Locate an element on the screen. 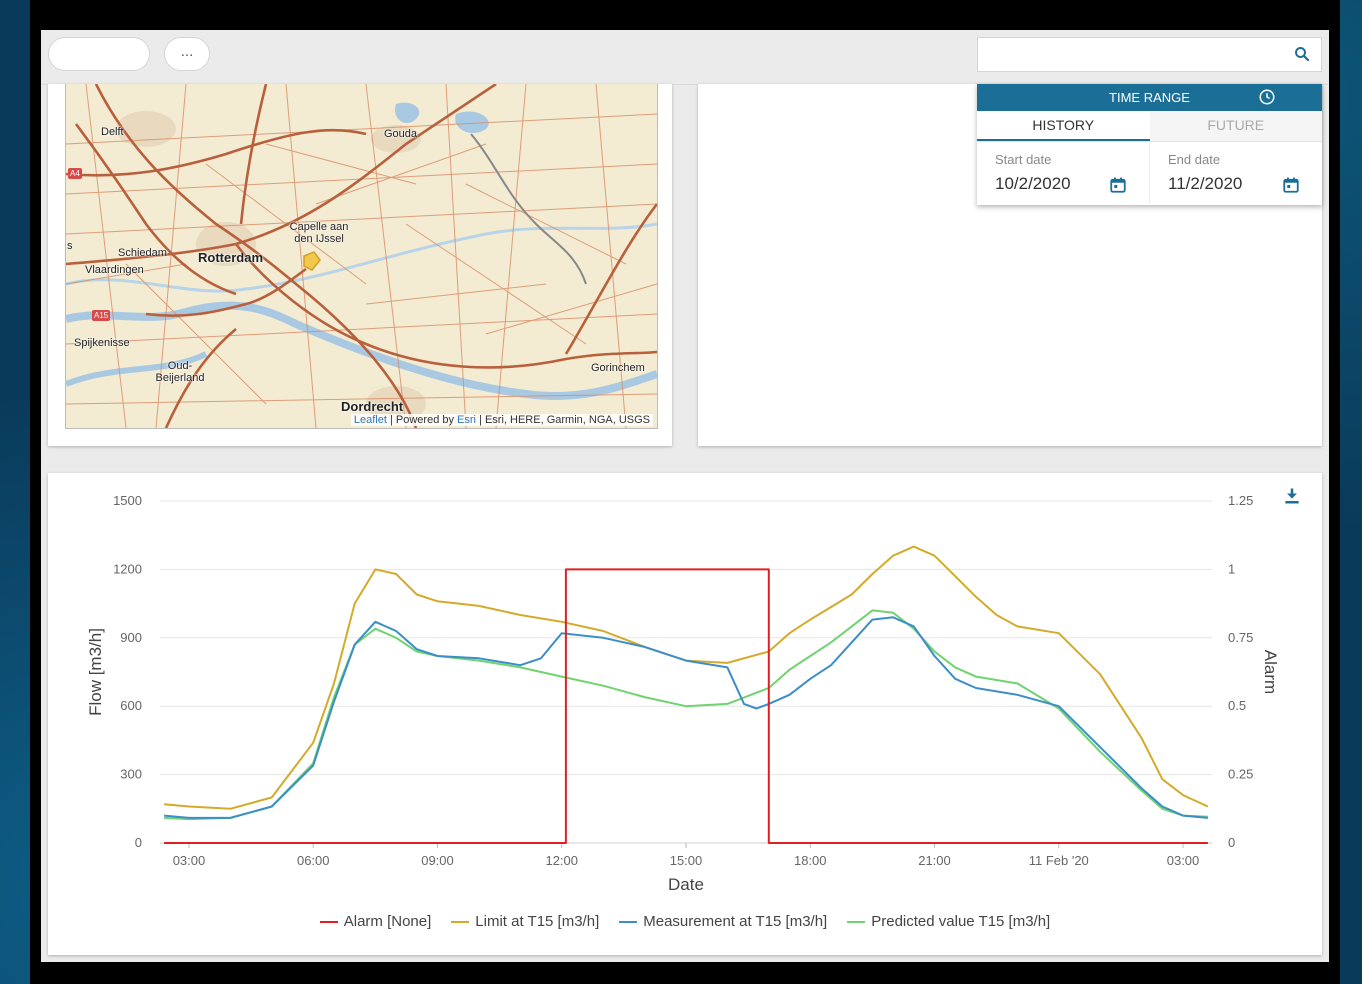 The height and width of the screenshot is (984, 1362). legend-label: Measurement at T15 [m3/h] is located at coordinates (735, 921).